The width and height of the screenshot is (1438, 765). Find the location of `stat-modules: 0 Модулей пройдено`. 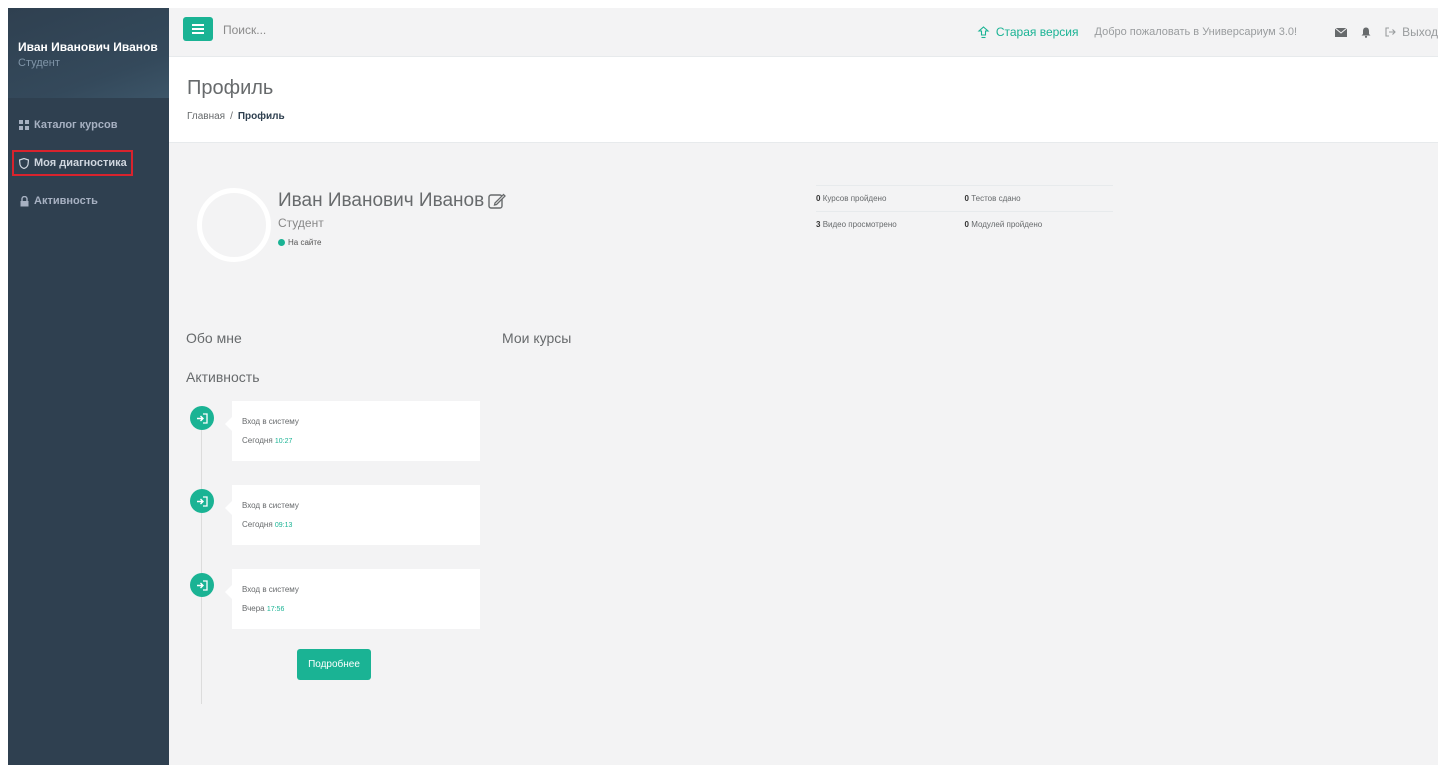

stat-modules: 0 Модулей пройдено is located at coordinates (1003, 224).